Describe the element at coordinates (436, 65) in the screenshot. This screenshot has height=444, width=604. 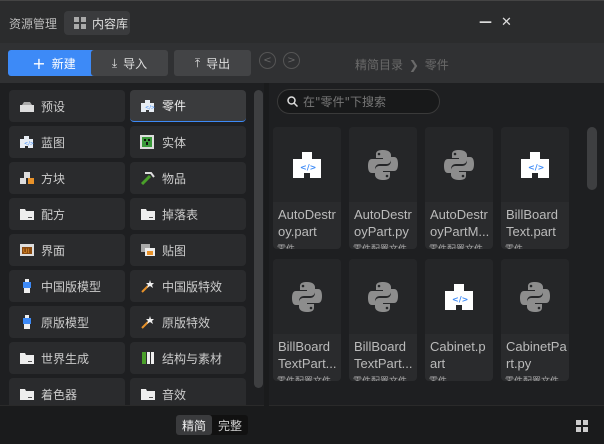
I see `breadcrumb-current: 零件` at that location.